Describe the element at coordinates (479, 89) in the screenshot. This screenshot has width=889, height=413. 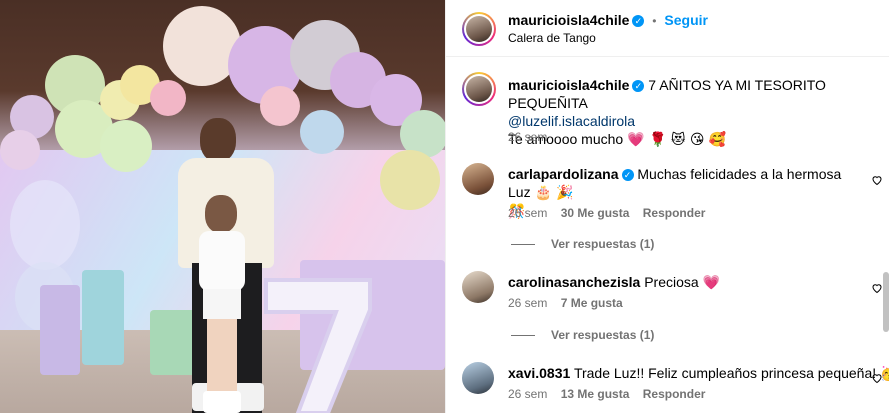
I see `caption-author-avatar` at that location.